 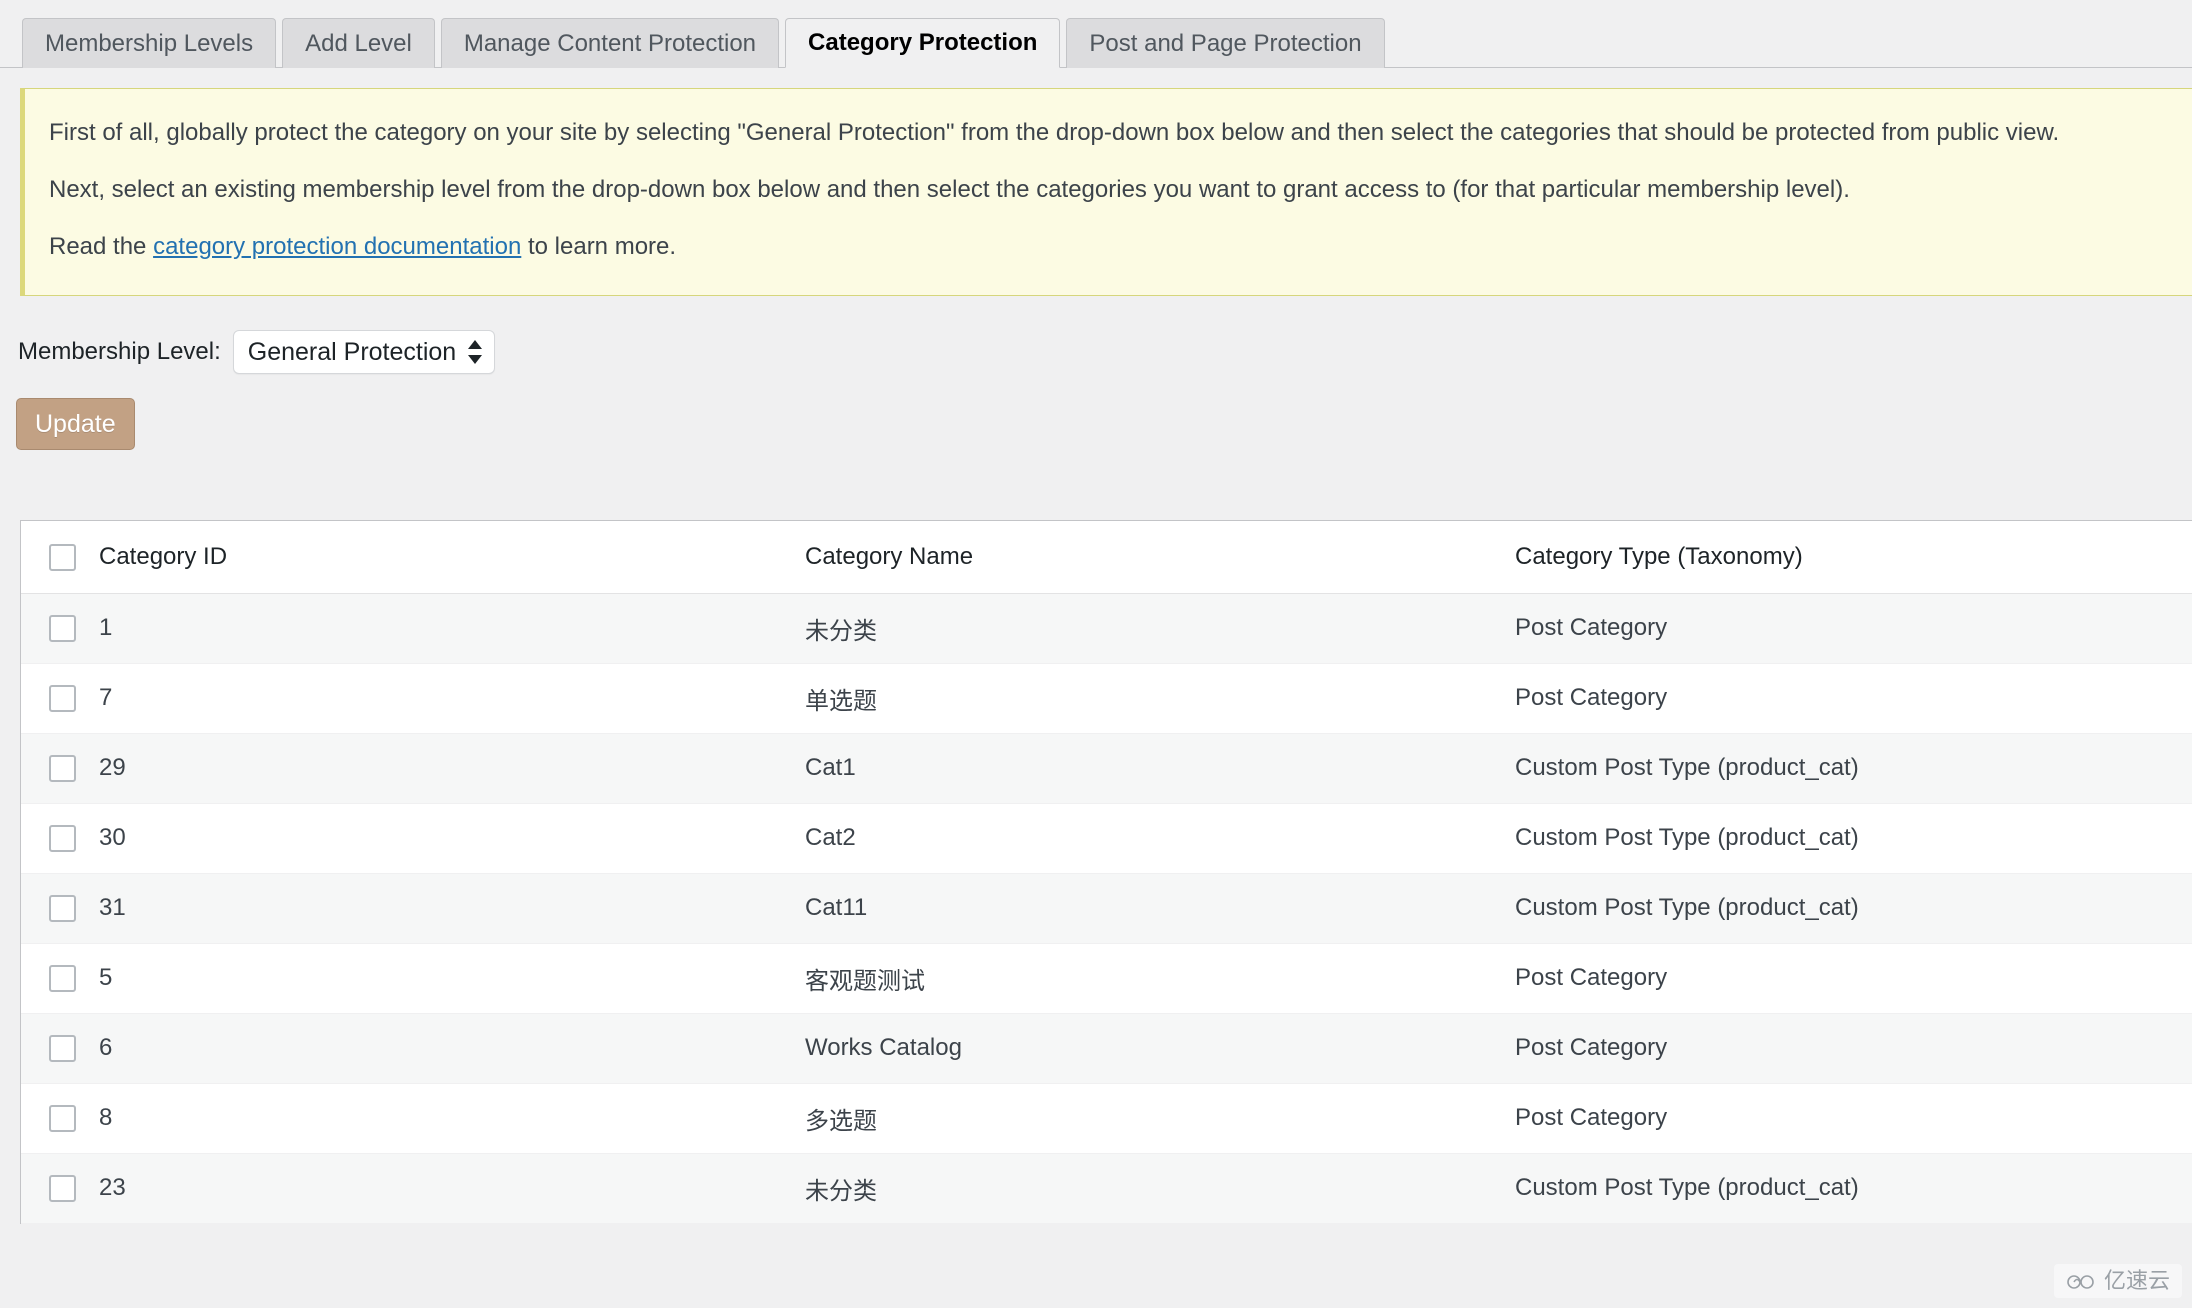 I want to click on table-row: 30 Cat2 Custom Post Type (product_cat), so click(x=1106, y=838).